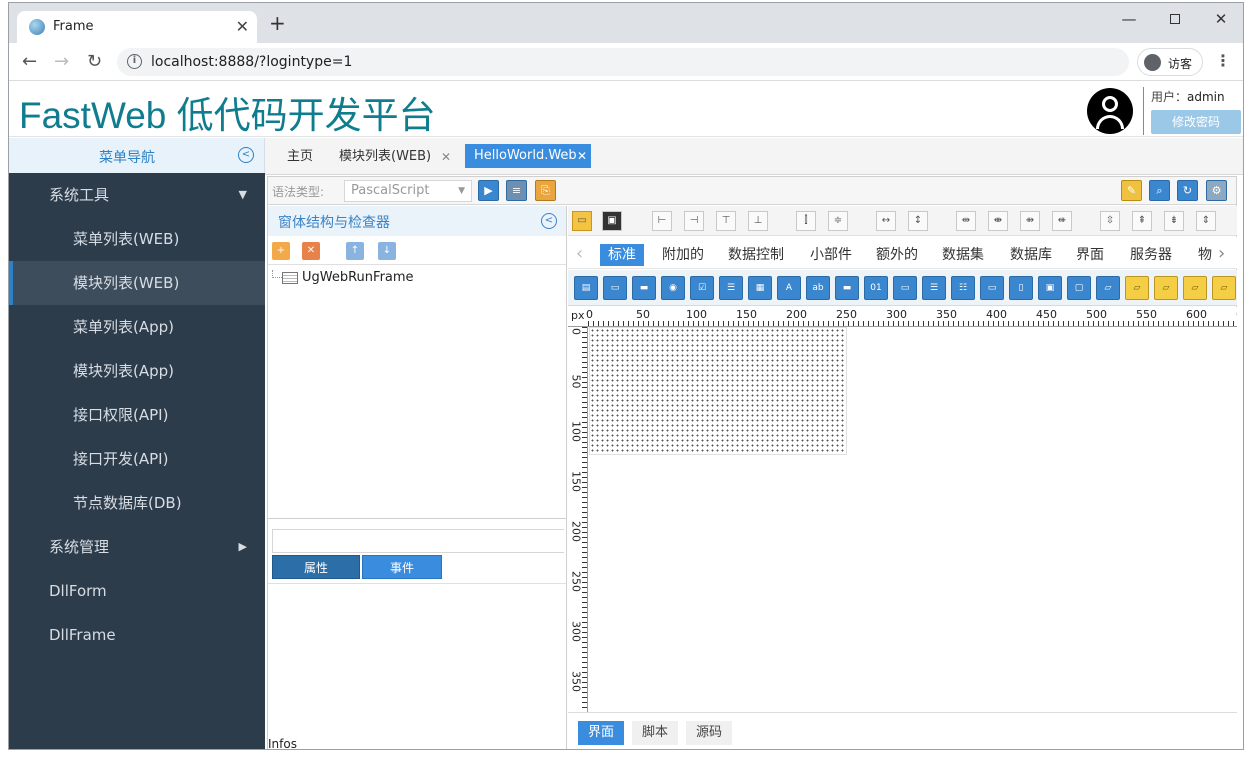 This screenshot has height=757, width=1251. What do you see at coordinates (726, 221) in the screenshot?
I see `align-top-icon: ⊤` at bounding box center [726, 221].